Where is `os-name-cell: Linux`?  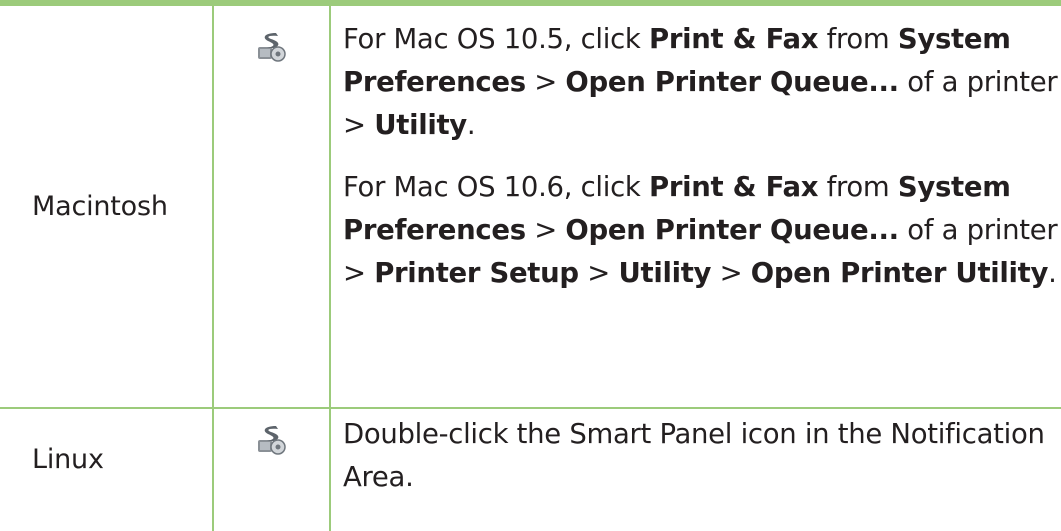
os-name-cell: Linux is located at coordinates (107, 469).